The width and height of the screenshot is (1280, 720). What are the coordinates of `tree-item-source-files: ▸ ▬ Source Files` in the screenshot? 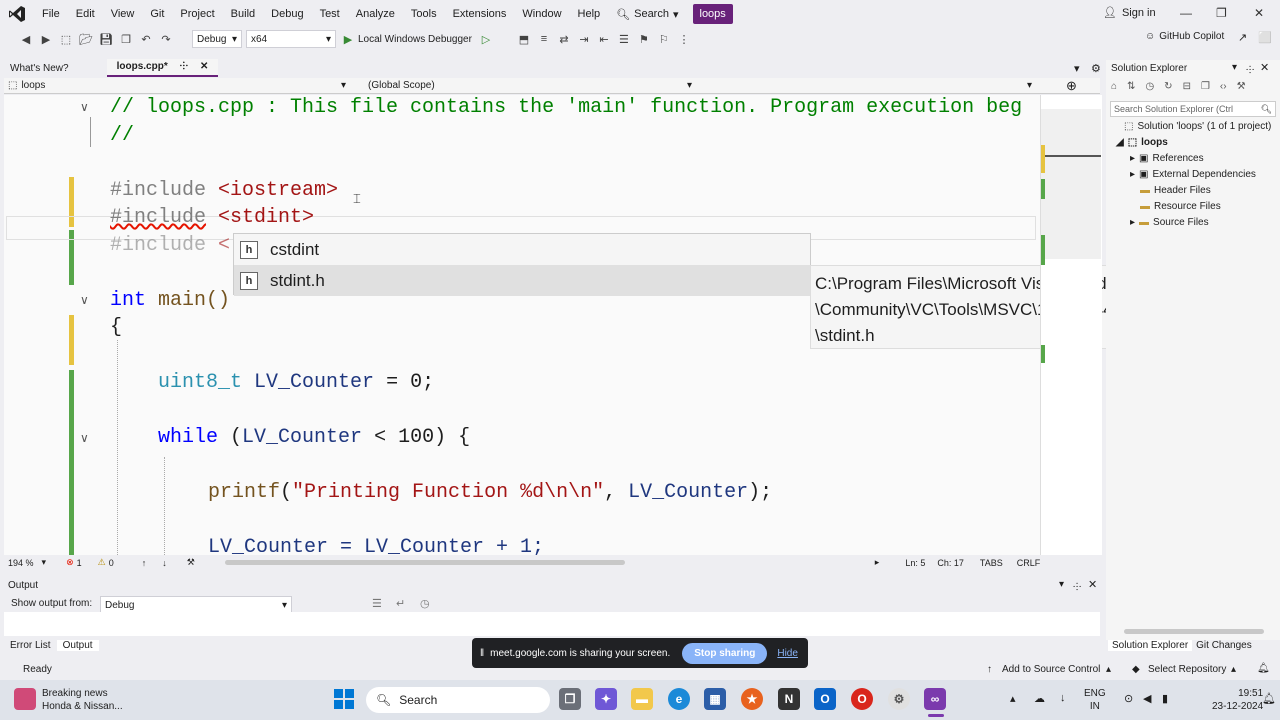 It's located at (1169, 222).